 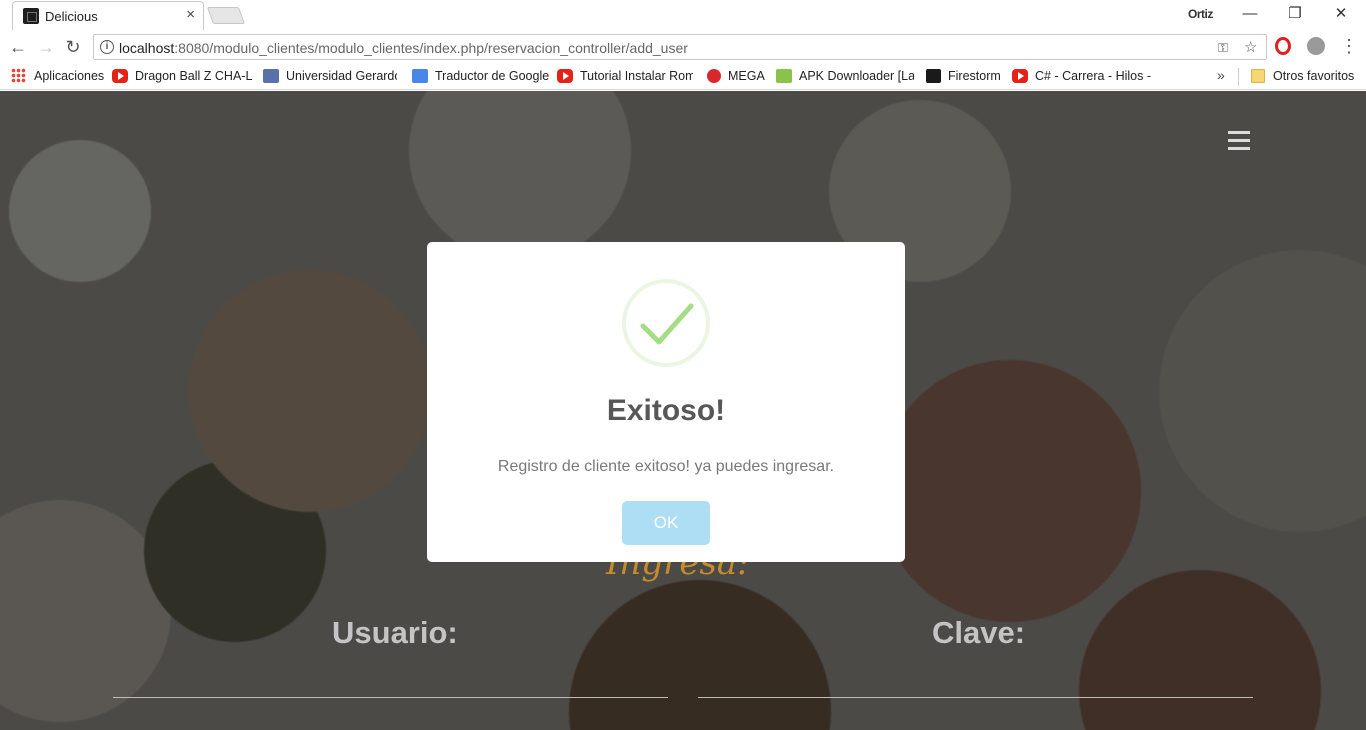 I want to click on dialog-title: Exitoso!, so click(x=666, y=410).